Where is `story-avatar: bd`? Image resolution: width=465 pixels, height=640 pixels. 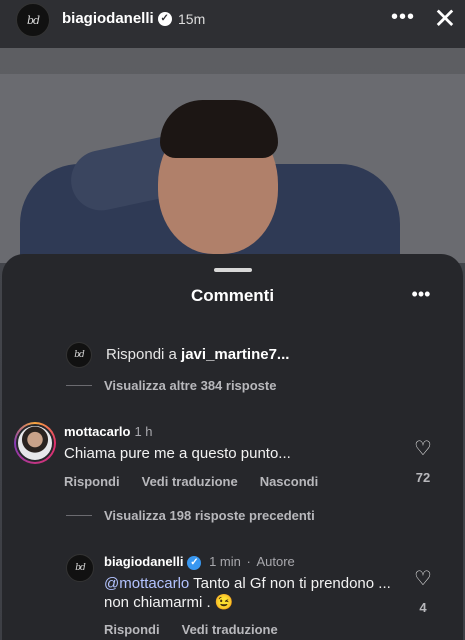 story-avatar: bd is located at coordinates (33, 20).